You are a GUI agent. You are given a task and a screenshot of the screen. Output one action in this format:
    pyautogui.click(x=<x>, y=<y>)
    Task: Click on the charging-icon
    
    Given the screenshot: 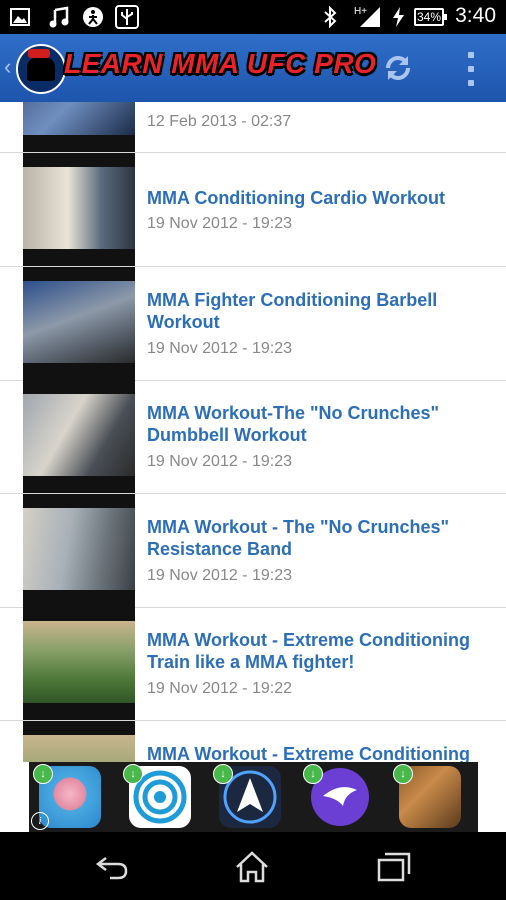 What is the action you would take?
    pyautogui.click(x=398, y=17)
    